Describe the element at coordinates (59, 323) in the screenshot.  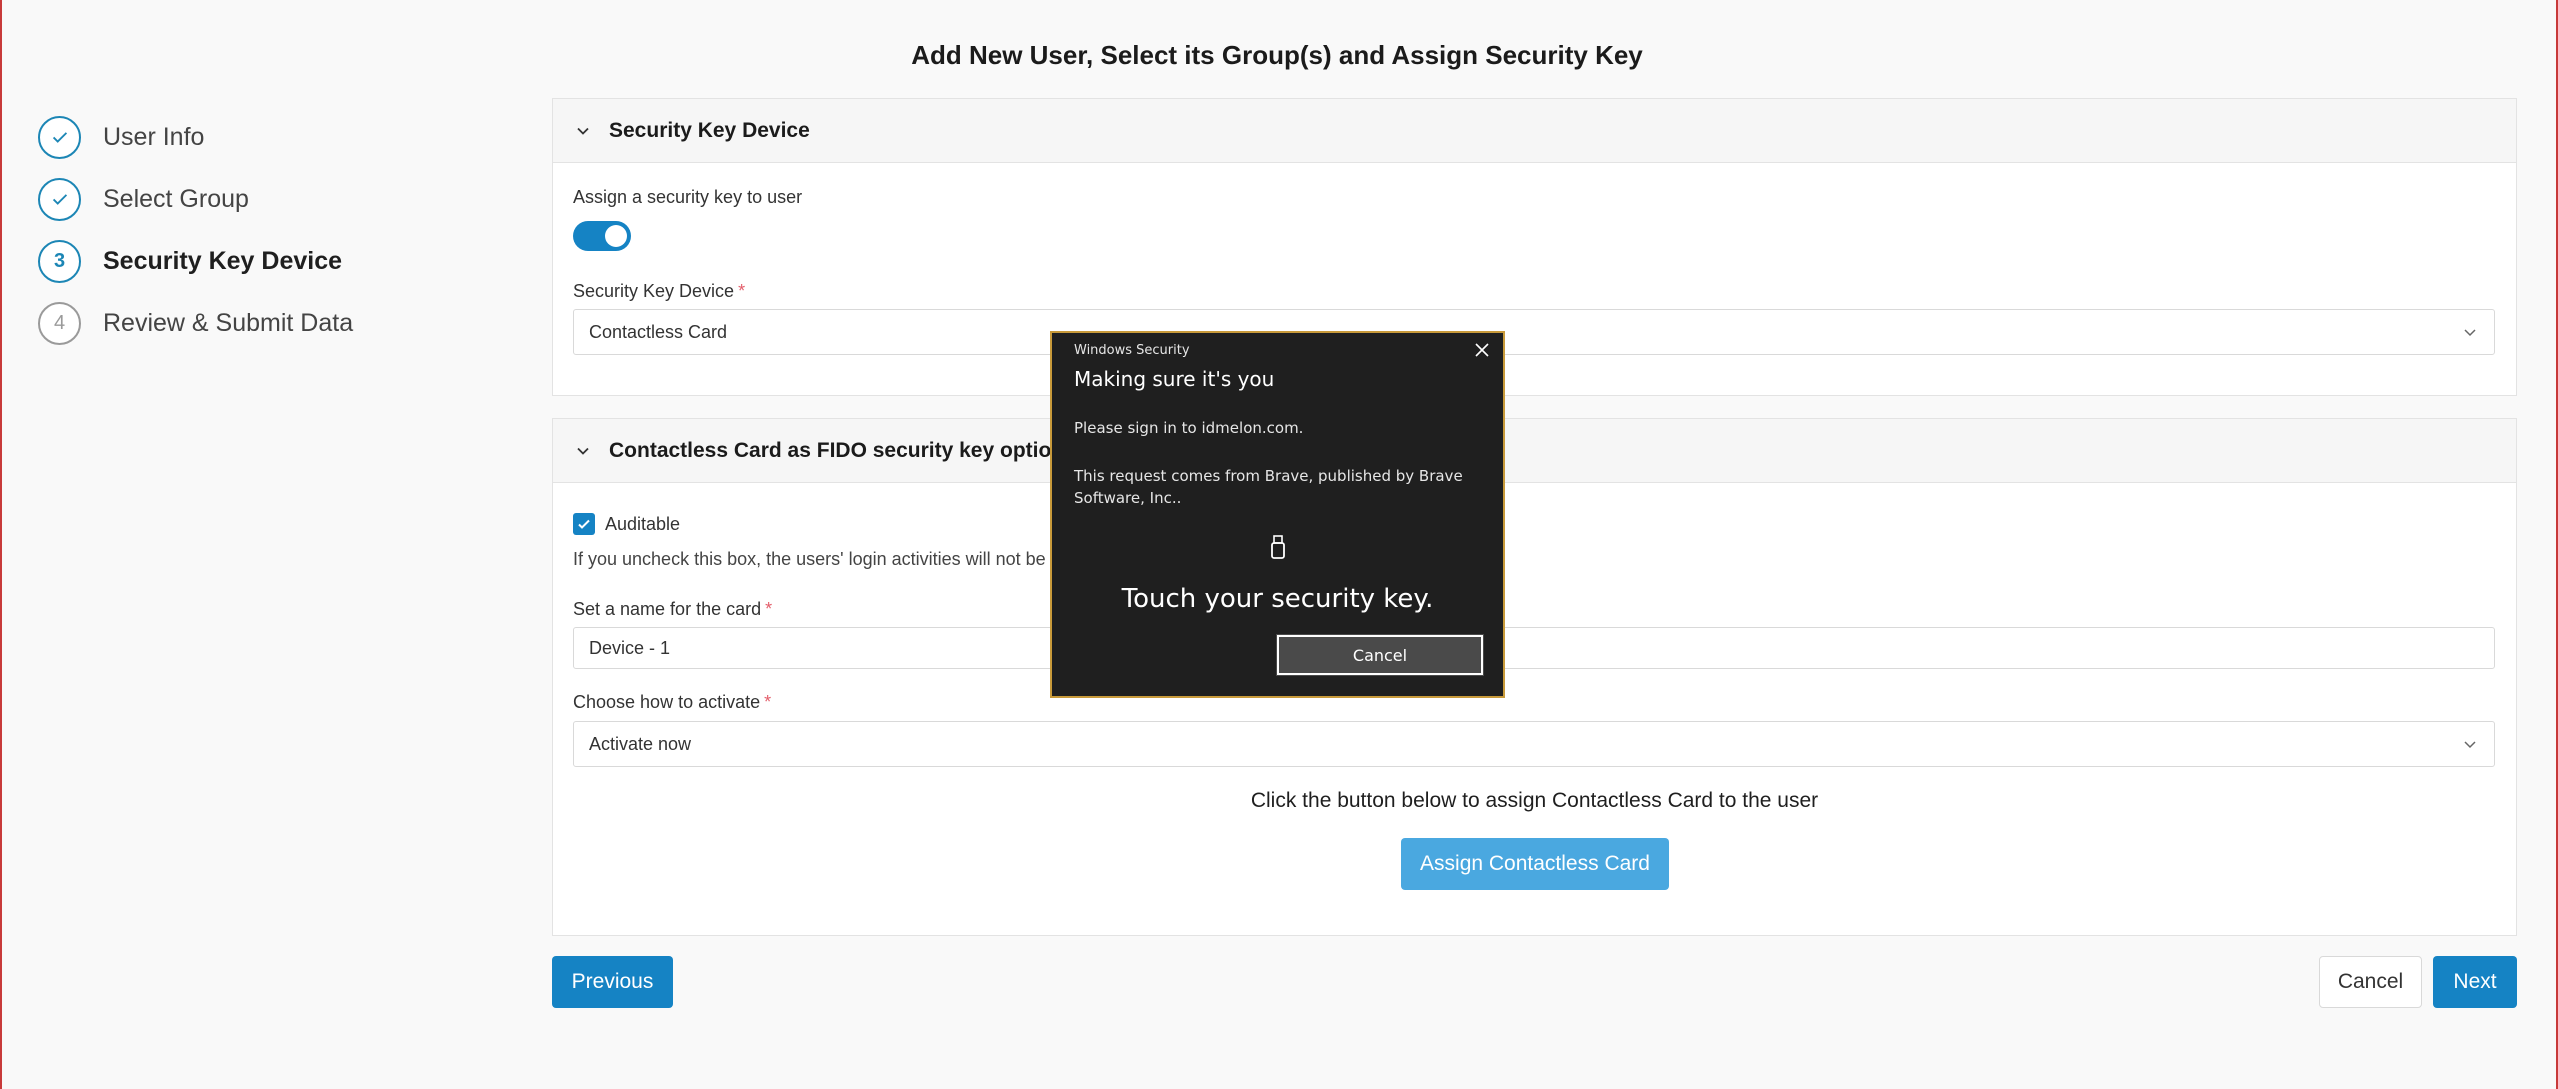
I see `step-number: 4` at that location.